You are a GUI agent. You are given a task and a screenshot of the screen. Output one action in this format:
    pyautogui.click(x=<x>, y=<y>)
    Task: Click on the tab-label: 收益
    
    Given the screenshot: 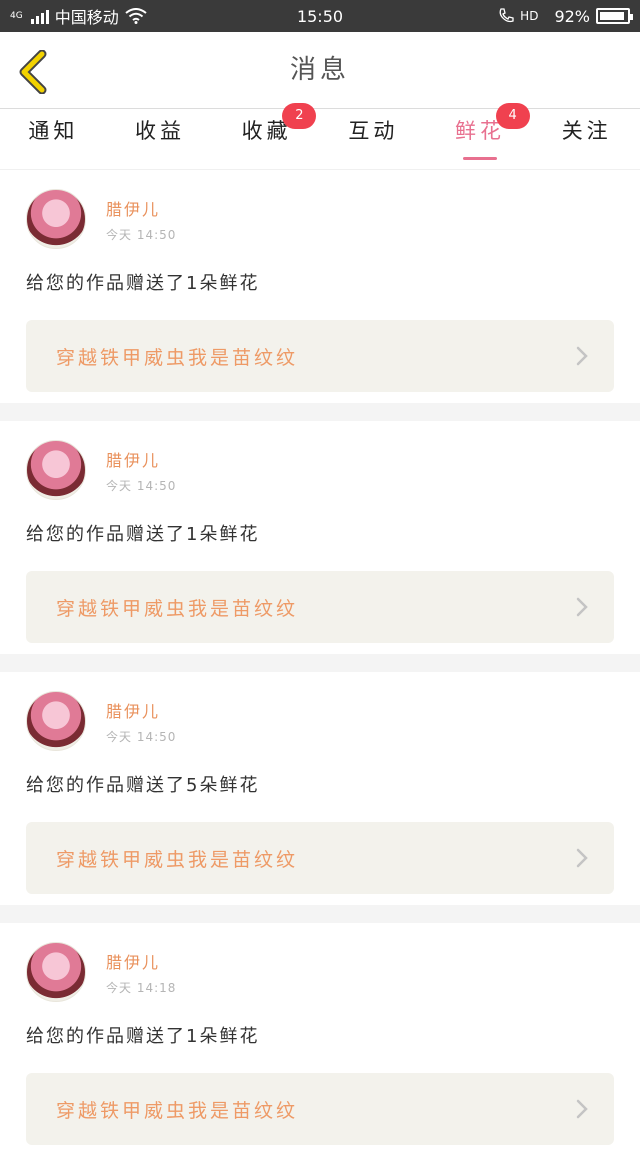 What is the action you would take?
    pyautogui.click(x=160, y=131)
    